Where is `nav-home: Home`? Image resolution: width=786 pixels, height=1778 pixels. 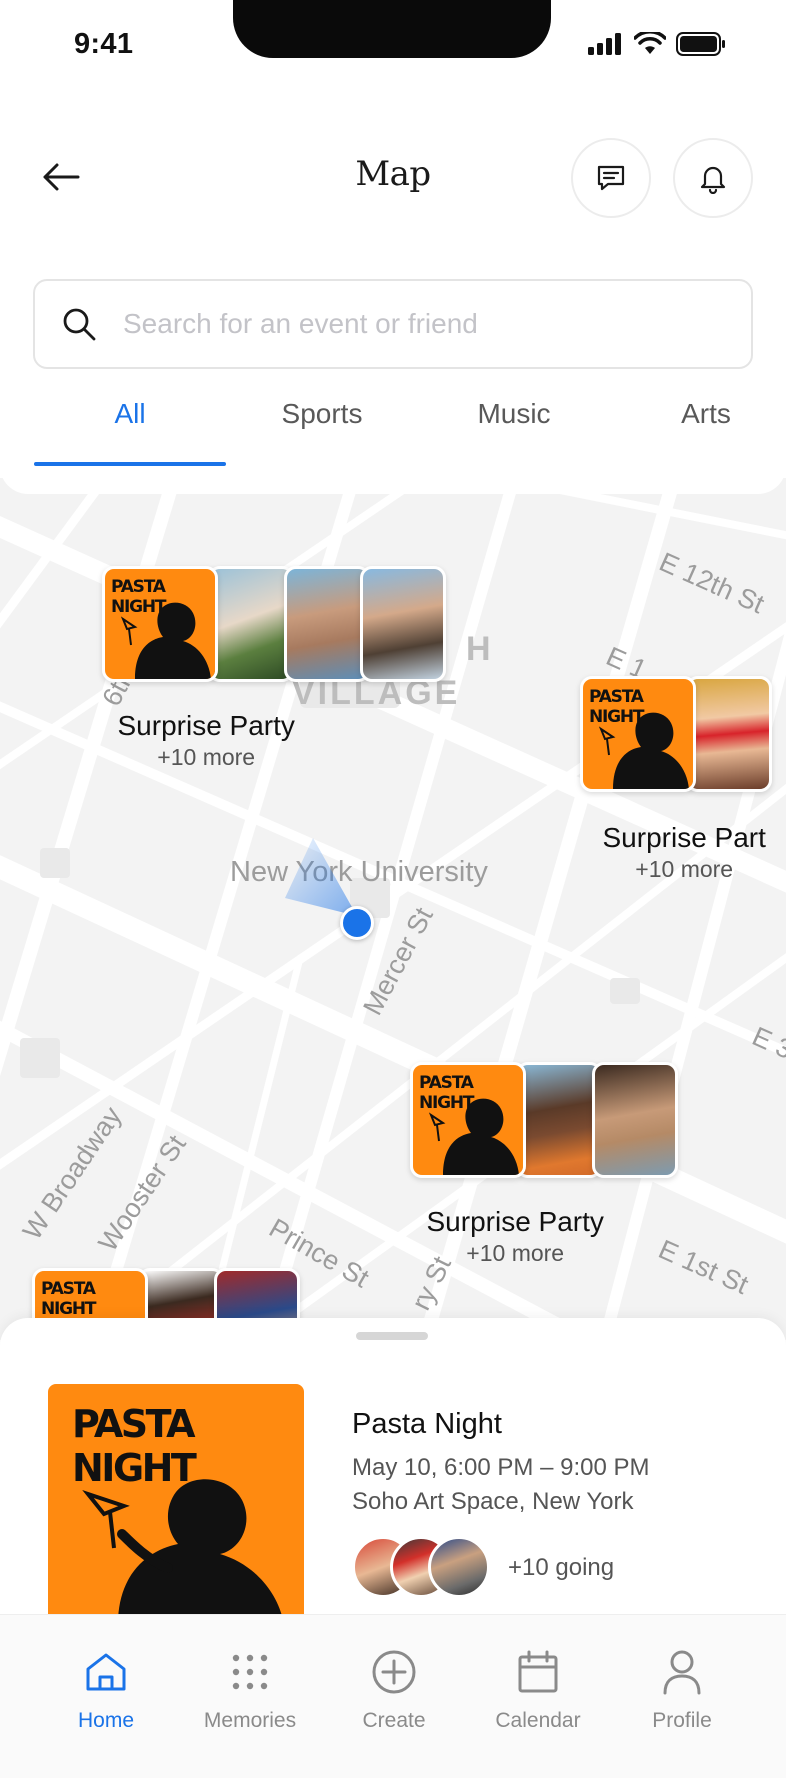
nav-home: Home is located at coordinates (106, 1690).